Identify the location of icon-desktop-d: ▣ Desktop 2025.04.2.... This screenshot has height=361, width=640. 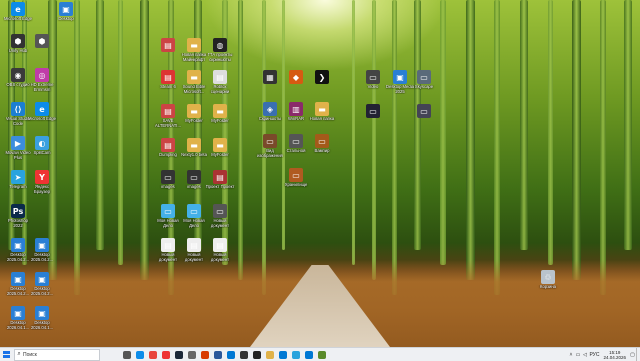
(42, 288).